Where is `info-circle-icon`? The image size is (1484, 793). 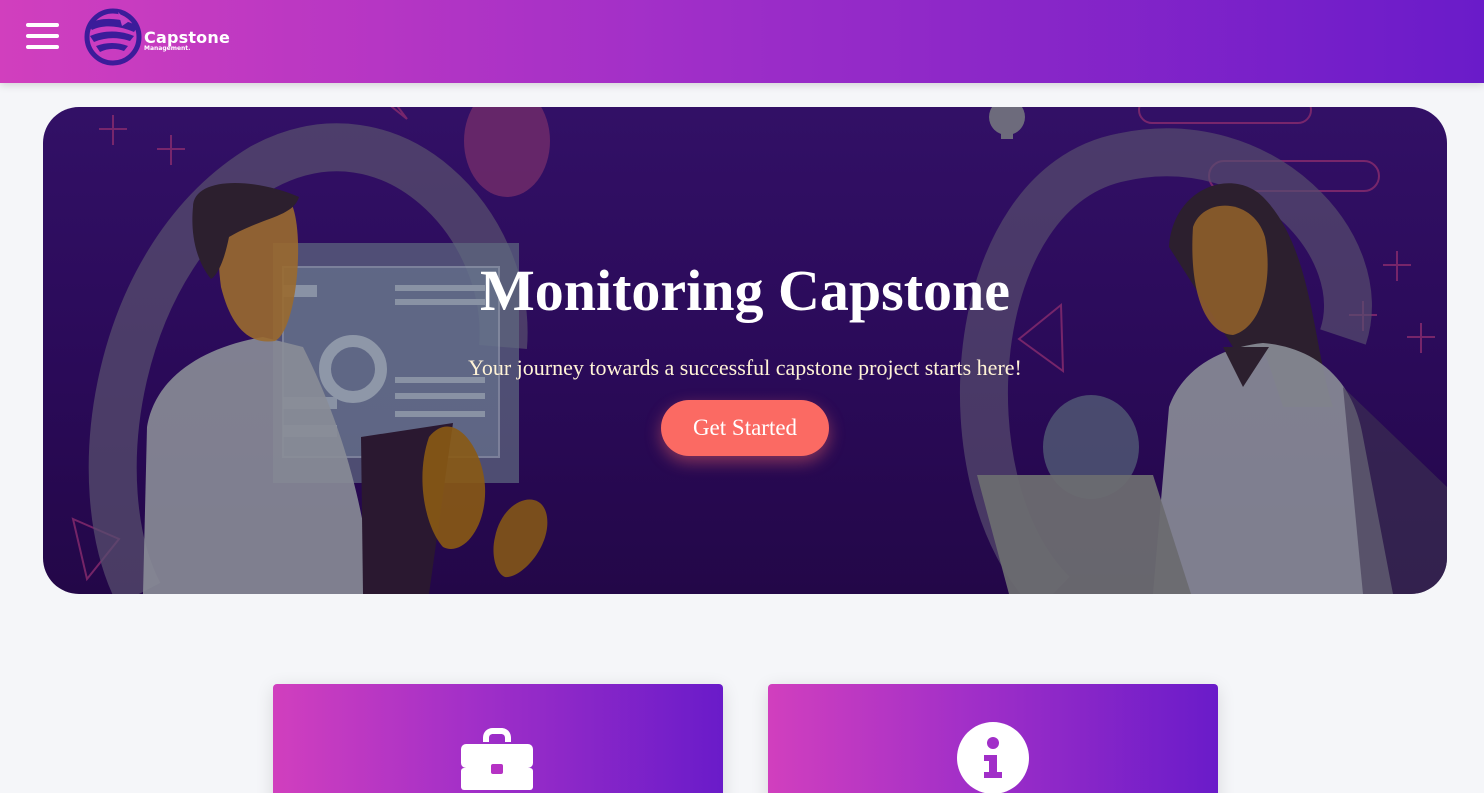 info-circle-icon is located at coordinates (993, 757).